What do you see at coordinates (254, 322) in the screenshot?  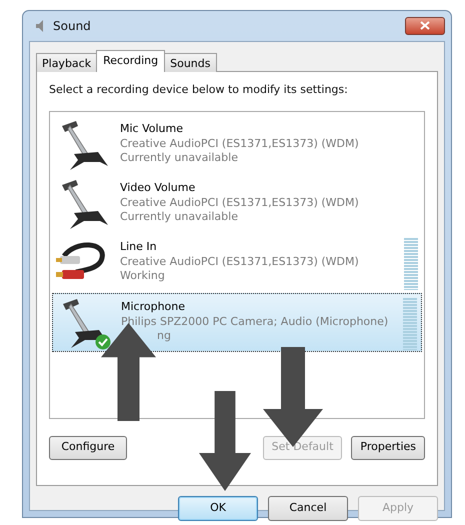 I see `device-driver: Philips SPZ2000 PC Camera; Audio (Microphone)` at bounding box center [254, 322].